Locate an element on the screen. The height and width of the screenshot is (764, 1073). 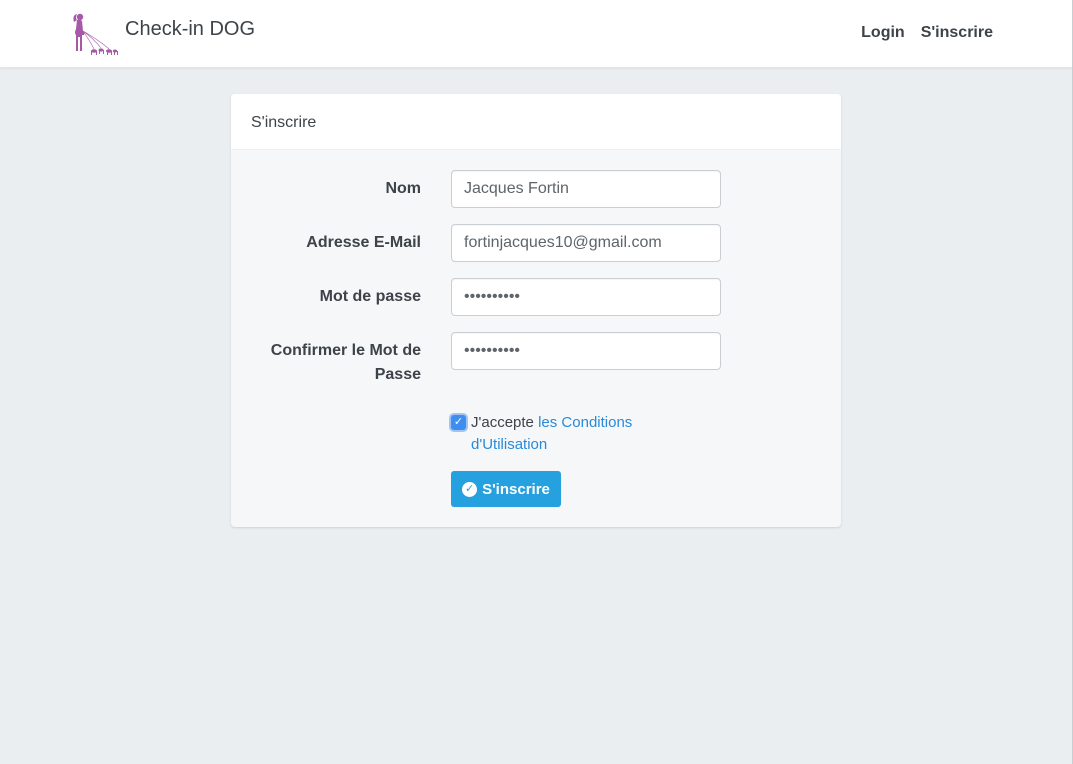
terms-prefix: J'accepte is located at coordinates (505, 422).